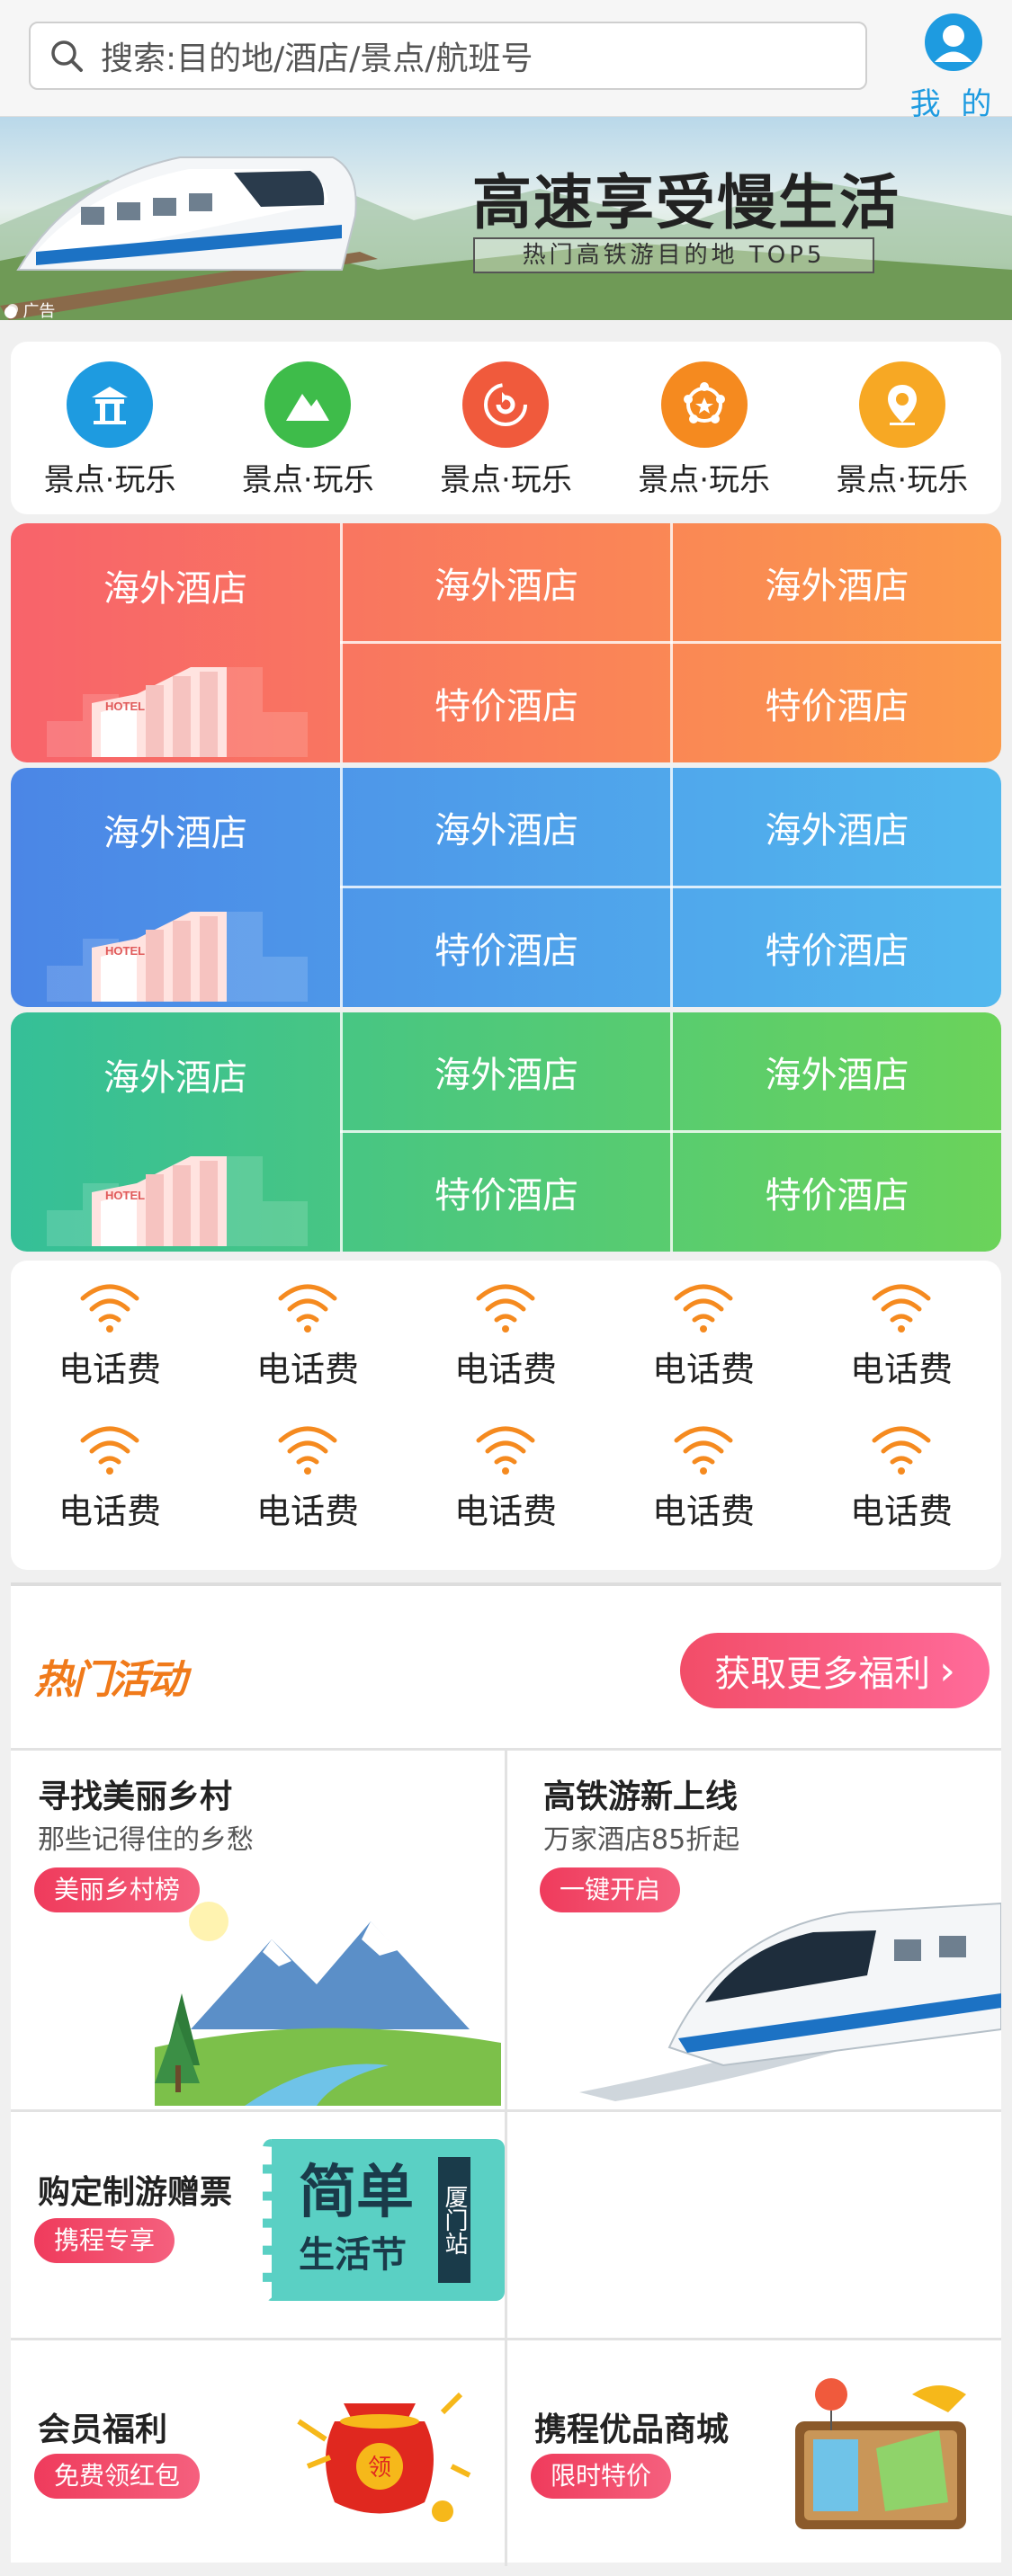 This screenshot has height=2576, width=1012. I want to click on activity-card-member-benefits: 会员福利 免费领红包 领, so click(258, 2453).